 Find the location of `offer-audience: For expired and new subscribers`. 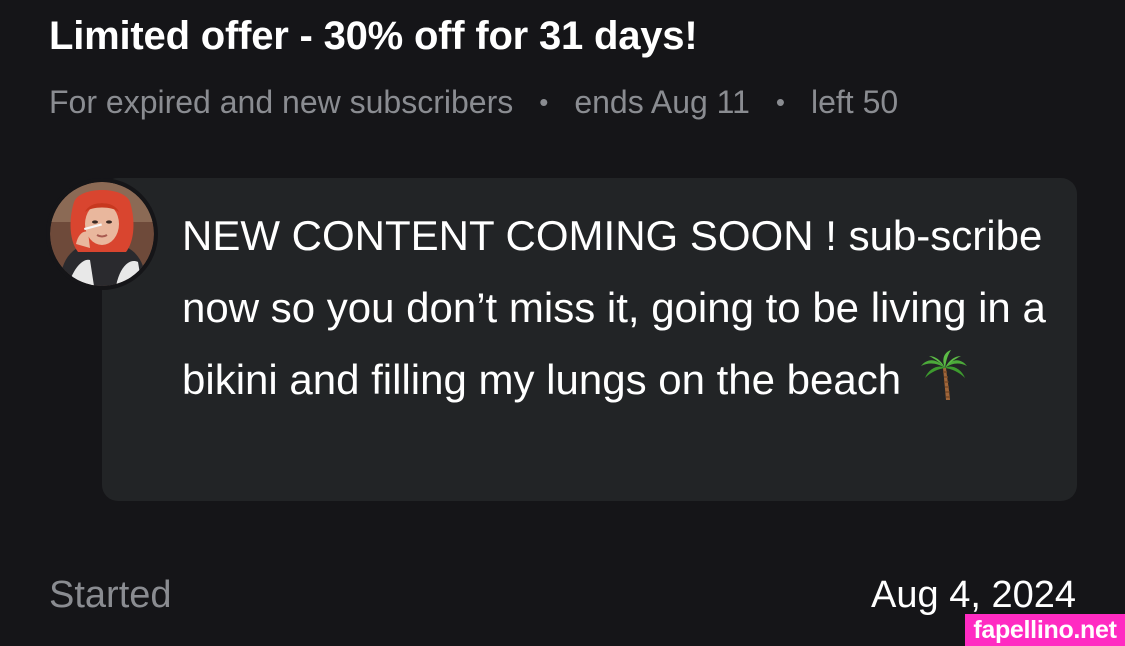

offer-audience: For expired and new subscribers is located at coordinates (281, 102).